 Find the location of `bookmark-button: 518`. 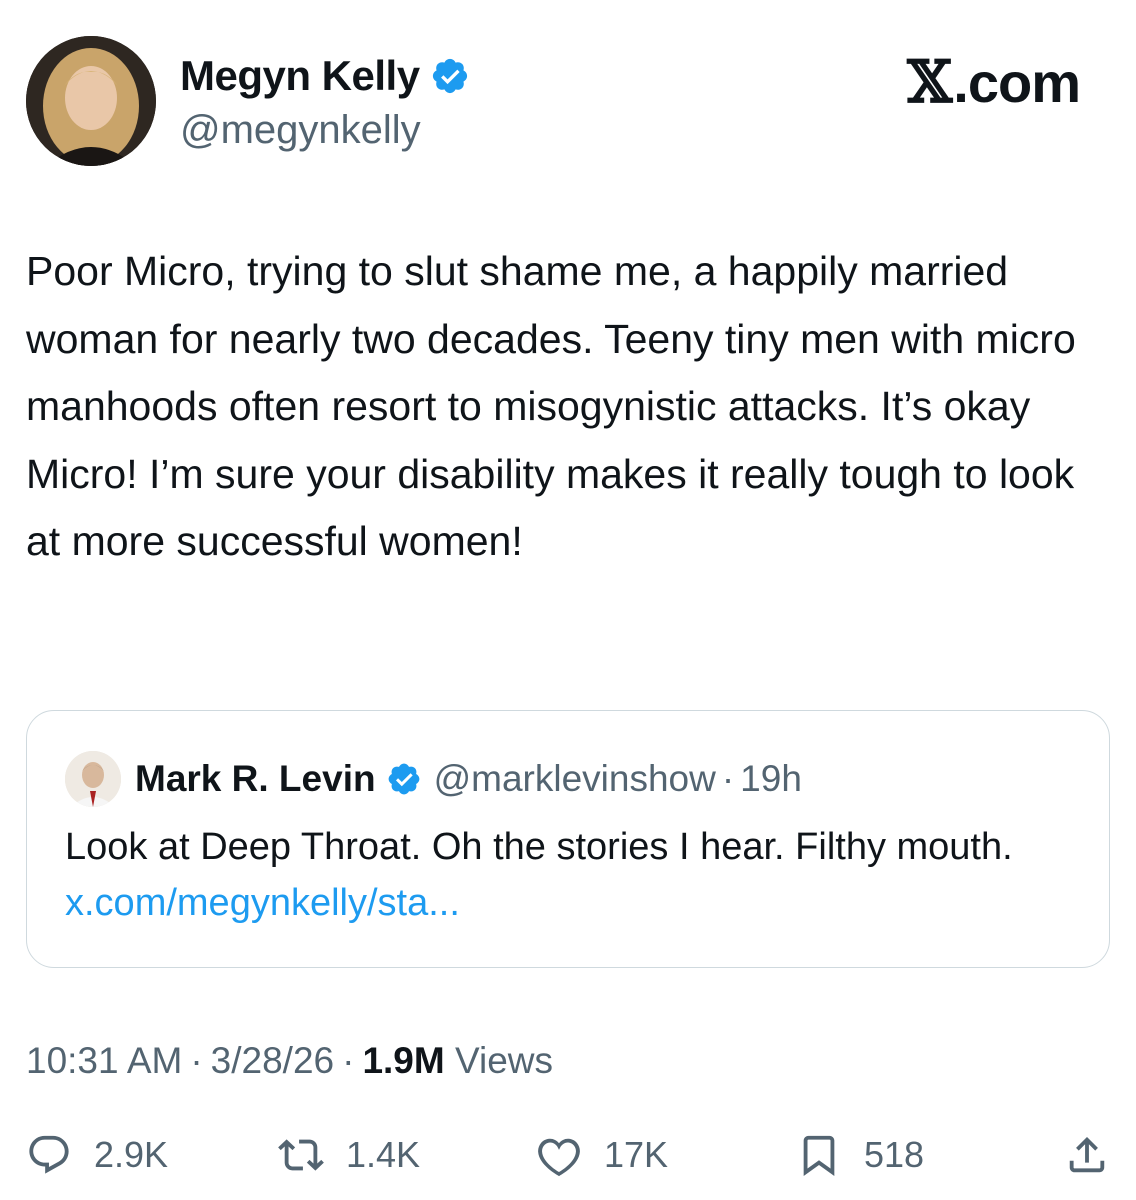

bookmark-button: 518 is located at coordinates (860, 1155).